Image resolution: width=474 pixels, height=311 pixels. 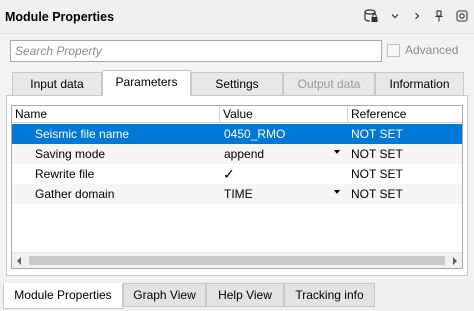 I want to click on advanced-label: Advanced, so click(x=432, y=50).